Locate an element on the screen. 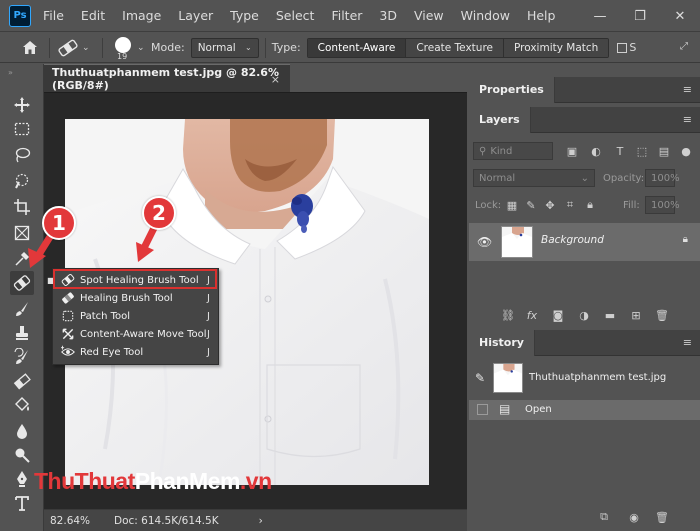  lock-all-icon: 🔒︎ is located at coordinates (590, 205).